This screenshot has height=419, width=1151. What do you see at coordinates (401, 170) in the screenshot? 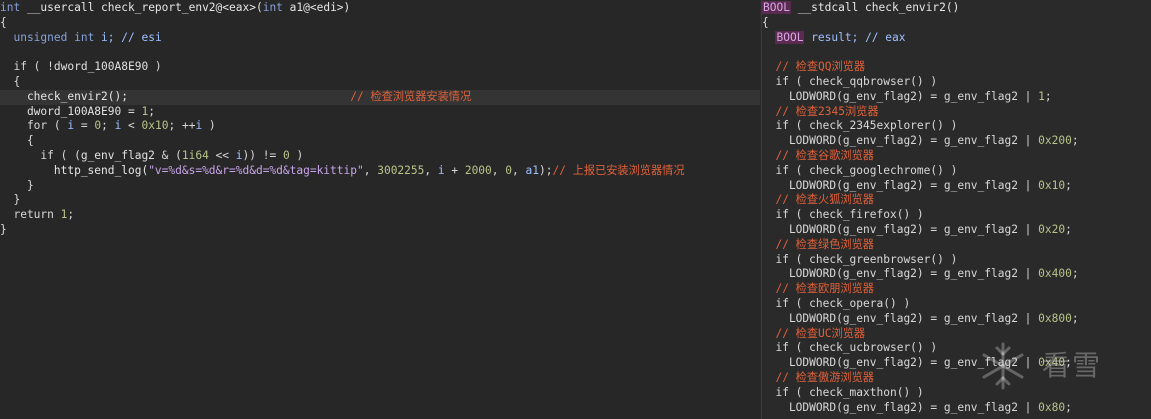
I see `code-token: 3002255` at bounding box center [401, 170].